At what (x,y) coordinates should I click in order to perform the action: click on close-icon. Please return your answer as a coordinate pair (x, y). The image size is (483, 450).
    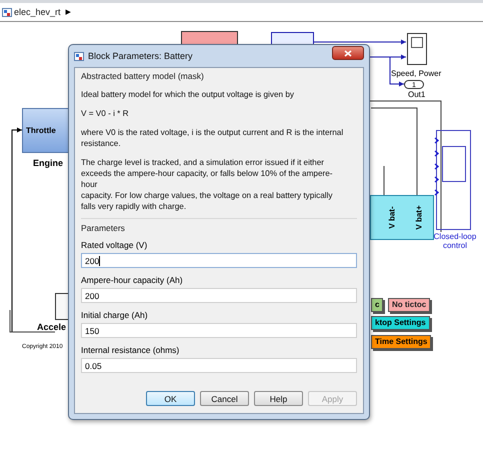
    Looking at the image, I should click on (348, 53).